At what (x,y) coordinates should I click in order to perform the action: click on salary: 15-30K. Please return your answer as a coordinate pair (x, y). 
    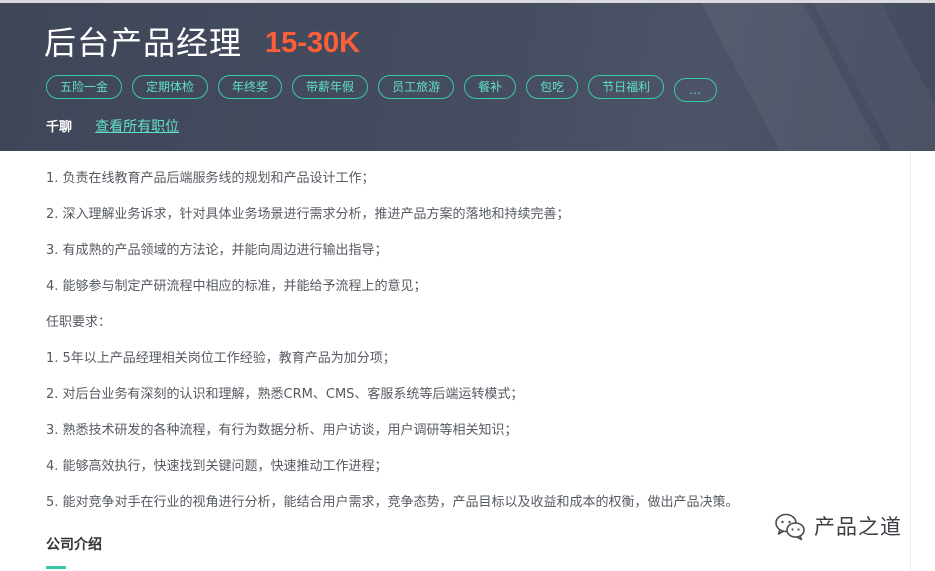
    Looking at the image, I should click on (313, 43).